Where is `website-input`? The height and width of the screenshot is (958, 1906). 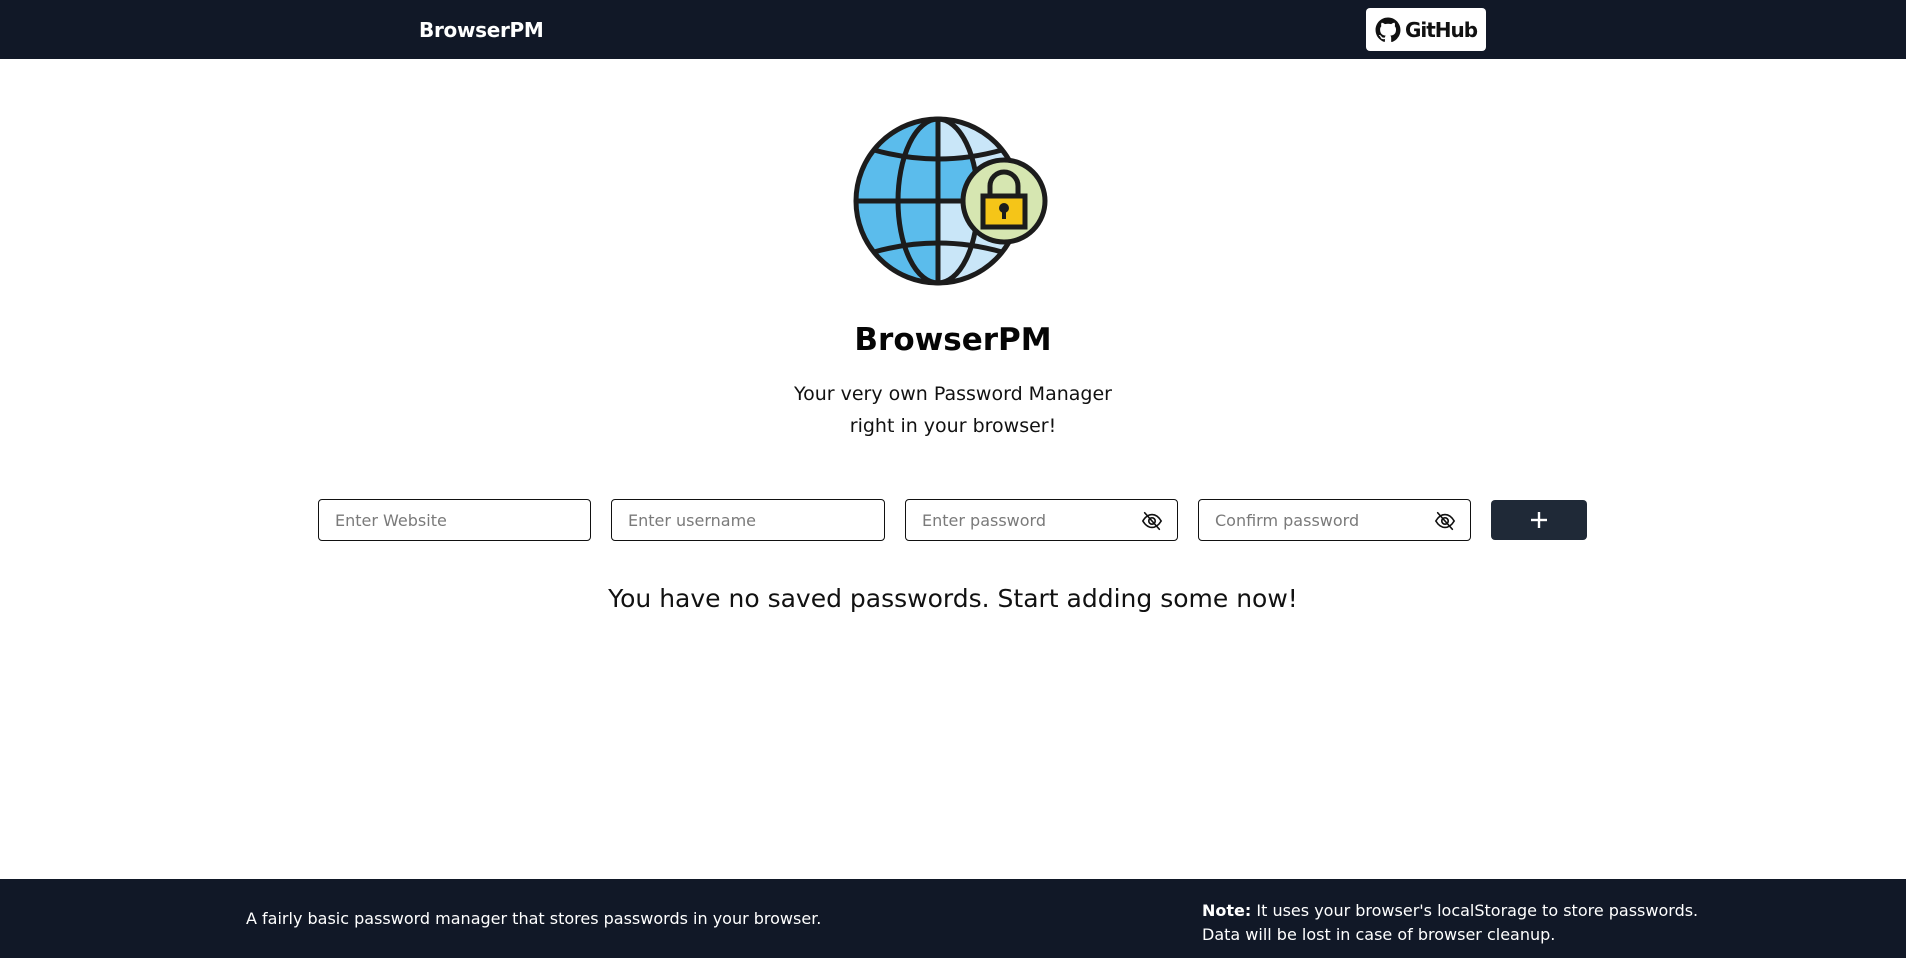 website-input is located at coordinates (454, 520).